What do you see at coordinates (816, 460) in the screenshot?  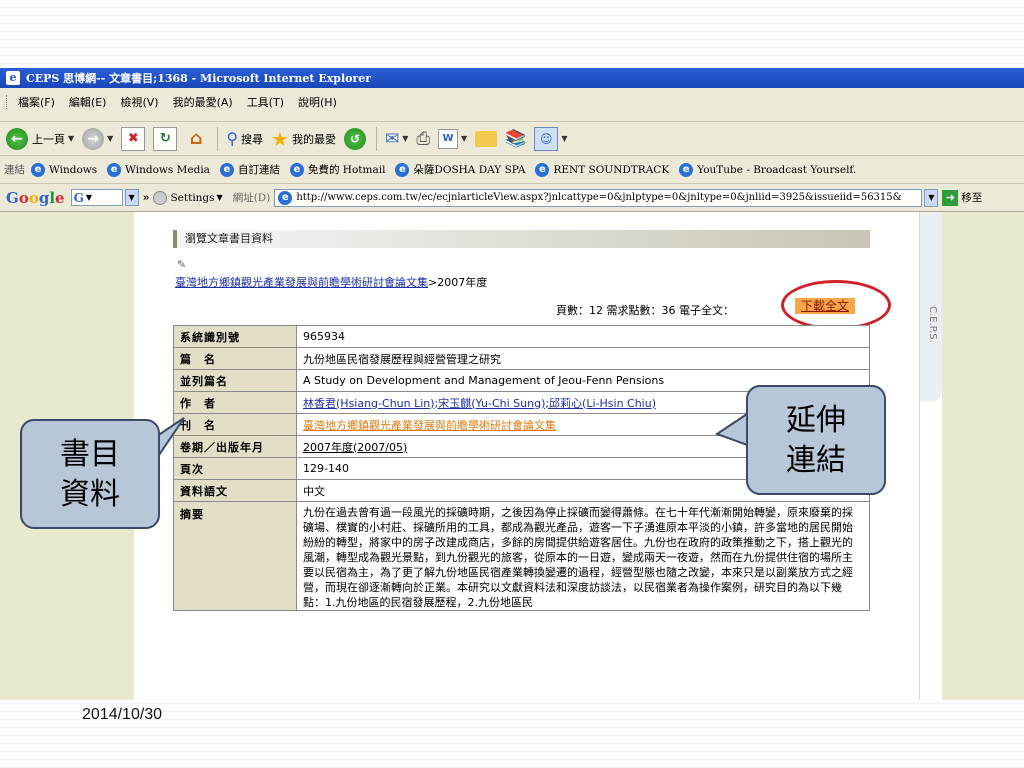 I see `callout-text: 連結` at bounding box center [816, 460].